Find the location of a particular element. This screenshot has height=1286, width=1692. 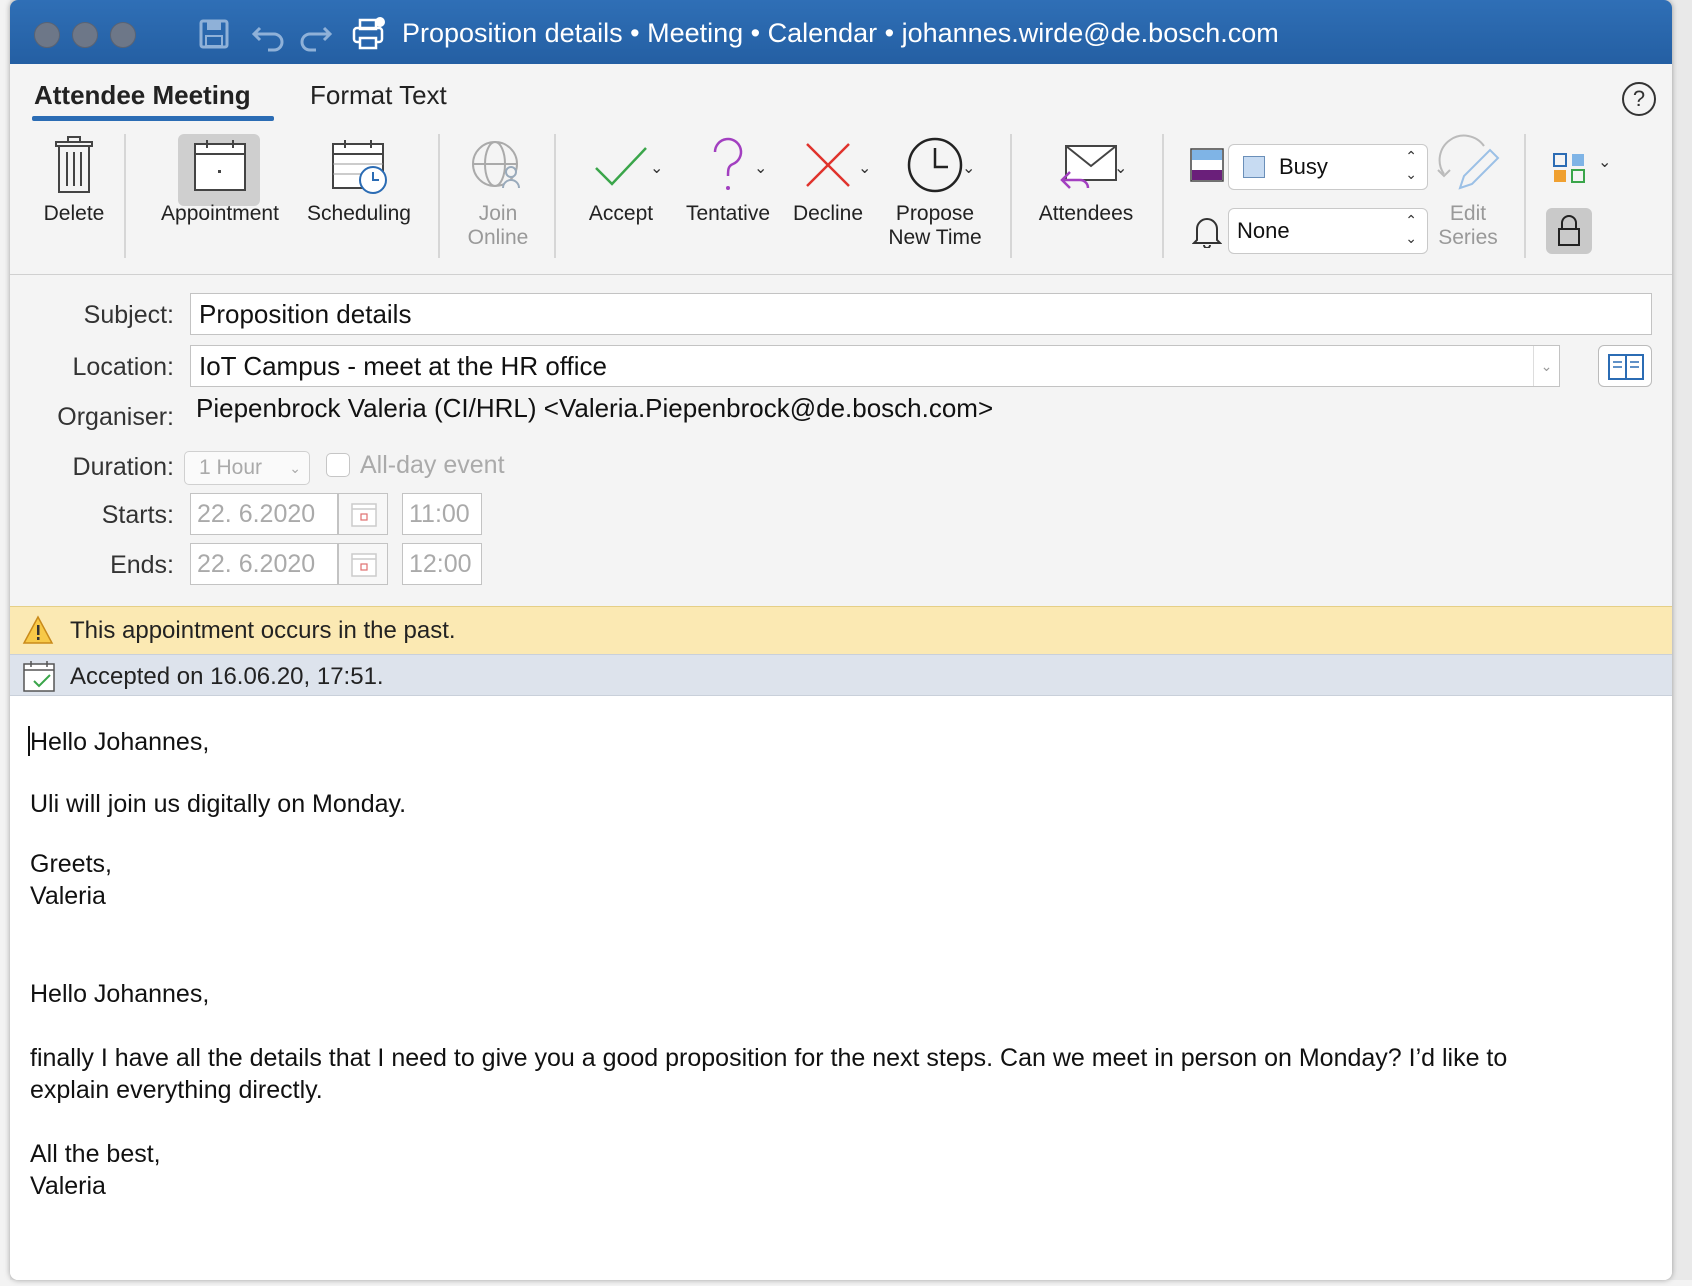

address-book-icon is located at coordinates (1626, 367).